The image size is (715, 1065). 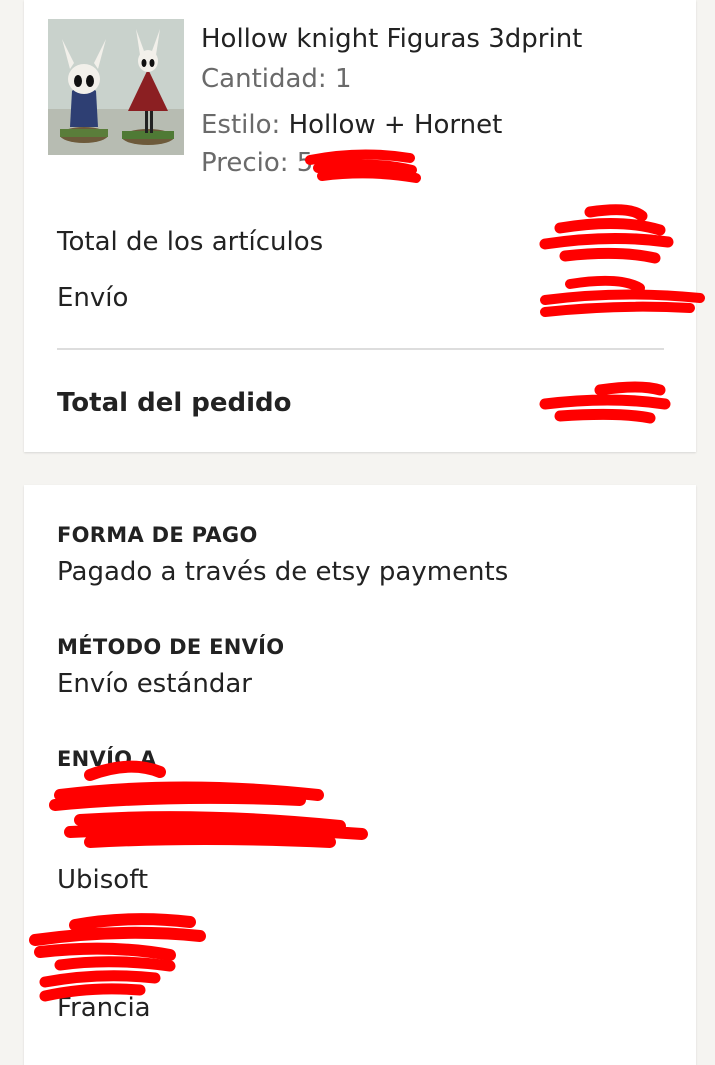 I want to click on ship-to-heading: ENVÍO A, so click(x=107, y=759).